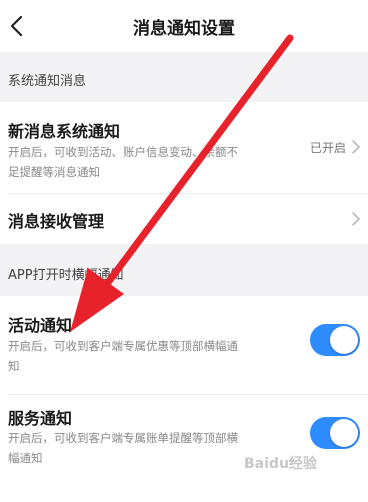  Describe the element at coordinates (123, 162) in the screenshot. I see `new-system-notice-desc: 开启后，可收到活动、账户信息变动、余额不足提醒等消息通知` at that location.